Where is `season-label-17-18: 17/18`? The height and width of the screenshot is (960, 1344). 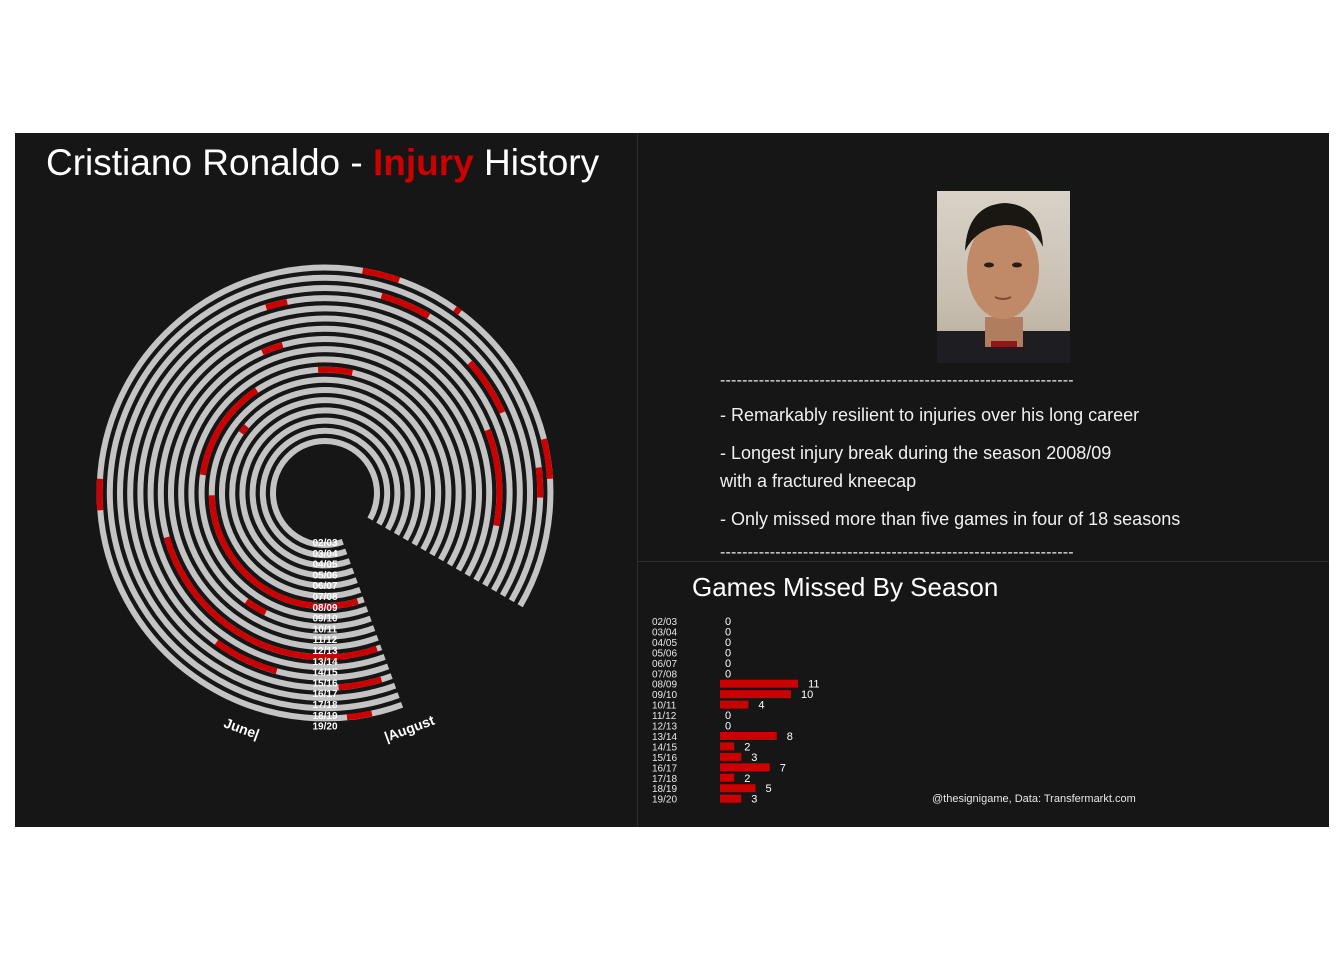
season-label-17-18: 17/18 is located at coordinates (324, 705).